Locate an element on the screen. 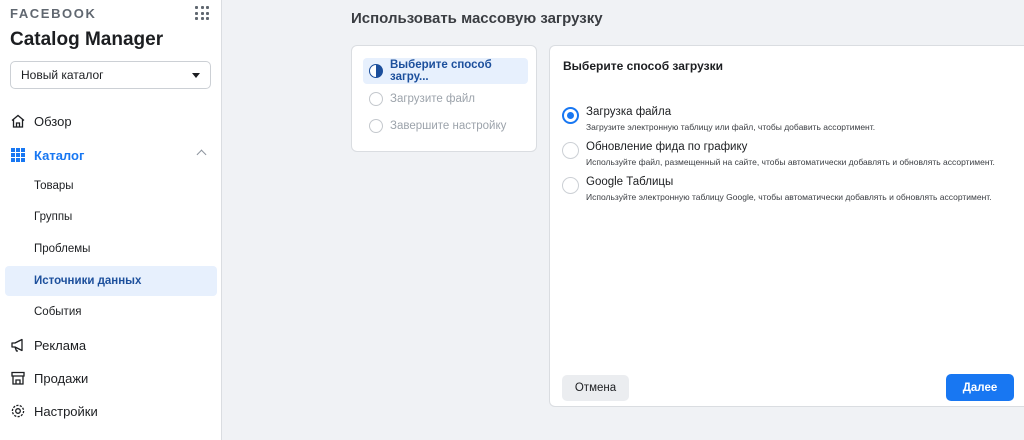 The image size is (1024, 440). sidebar-item-events: События is located at coordinates (111, 312).